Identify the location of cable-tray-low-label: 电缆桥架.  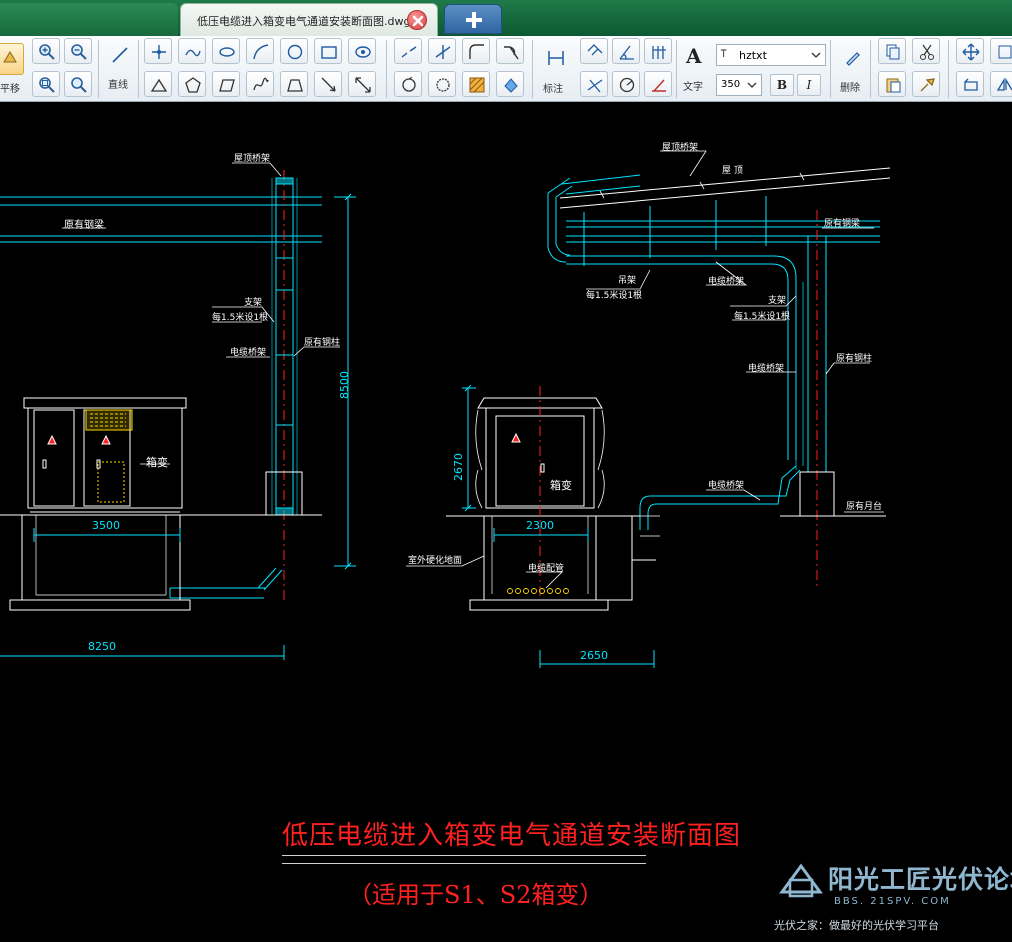
(726, 486).